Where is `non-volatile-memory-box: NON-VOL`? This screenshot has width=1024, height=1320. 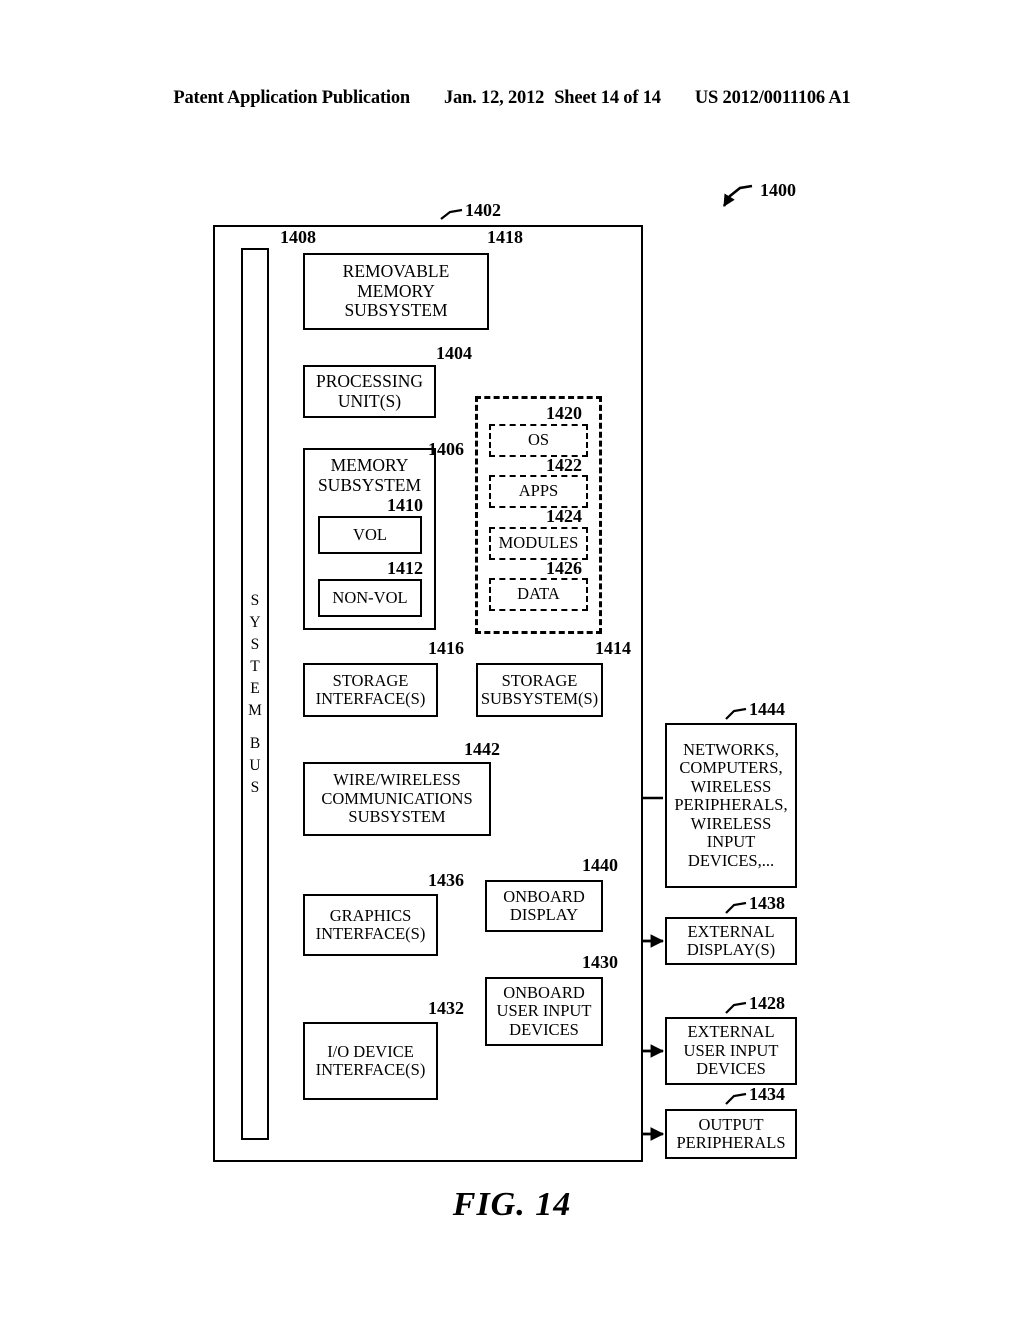 non-volatile-memory-box: NON-VOL is located at coordinates (370, 598).